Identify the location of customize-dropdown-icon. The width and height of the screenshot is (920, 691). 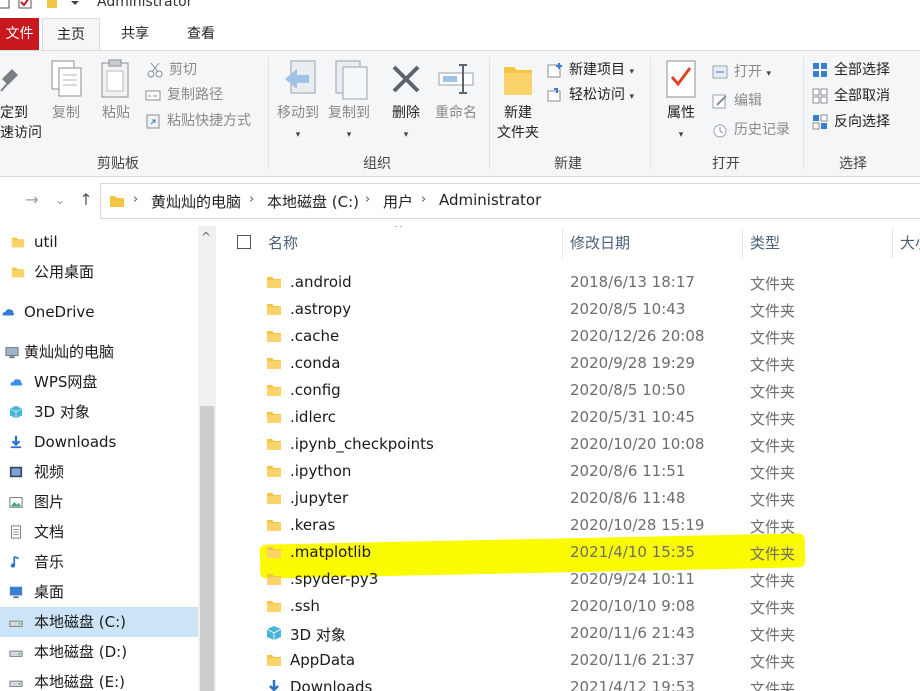
(75, 4).